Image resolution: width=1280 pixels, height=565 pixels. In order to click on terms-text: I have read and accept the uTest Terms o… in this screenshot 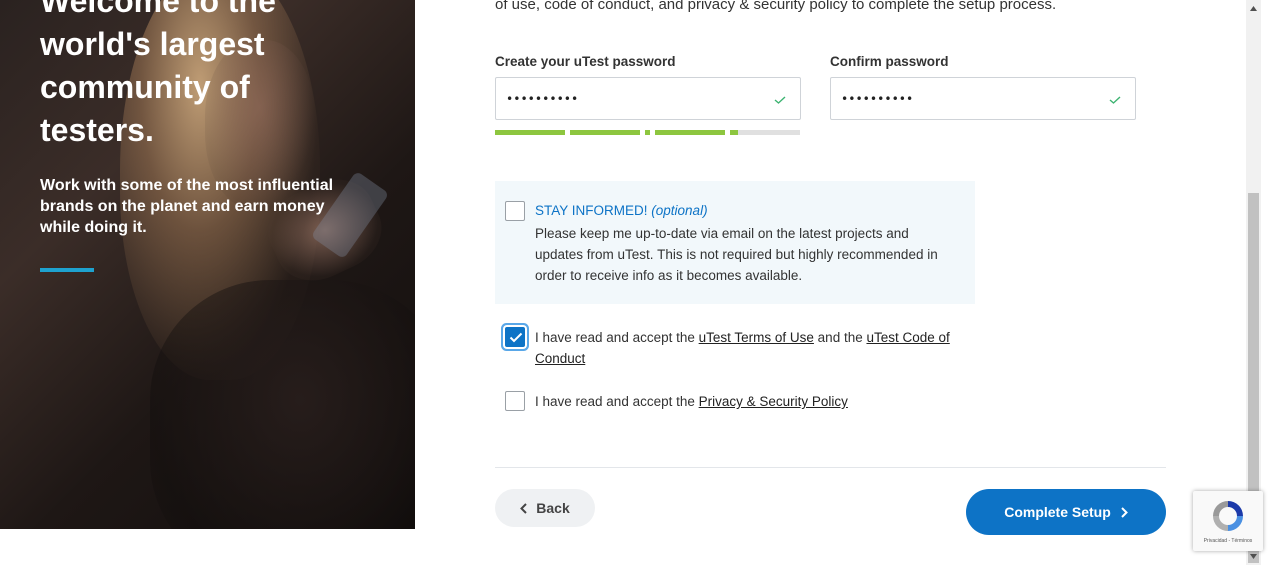, I will do `click(755, 348)`.